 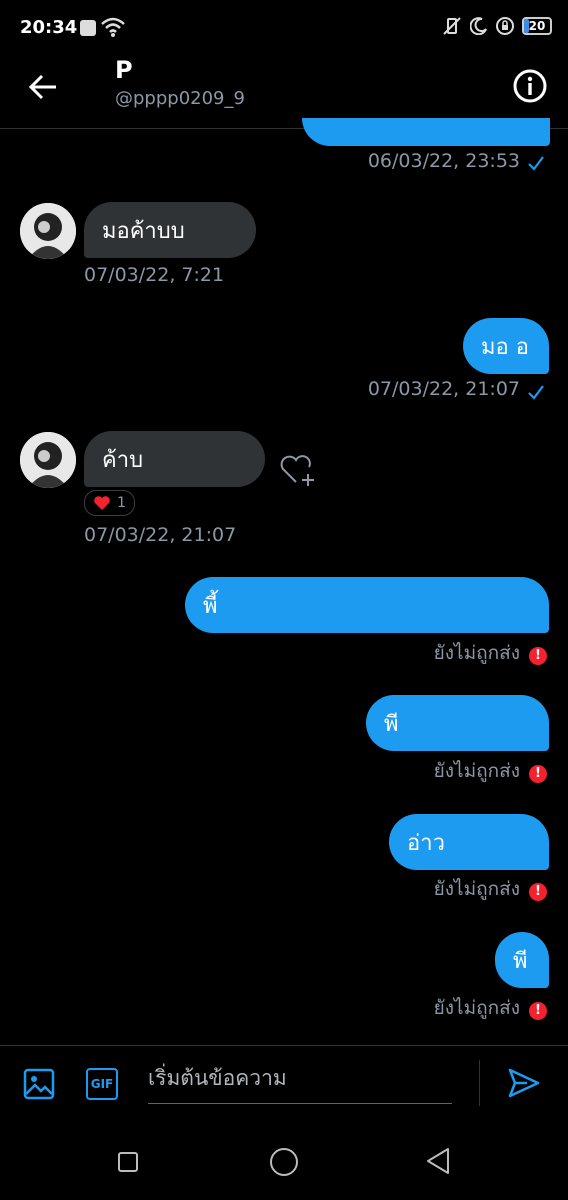 What do you see at coordinates (124, 70) in the screenshot?
I see `contact-name: P` at bounding box center [124, 70].